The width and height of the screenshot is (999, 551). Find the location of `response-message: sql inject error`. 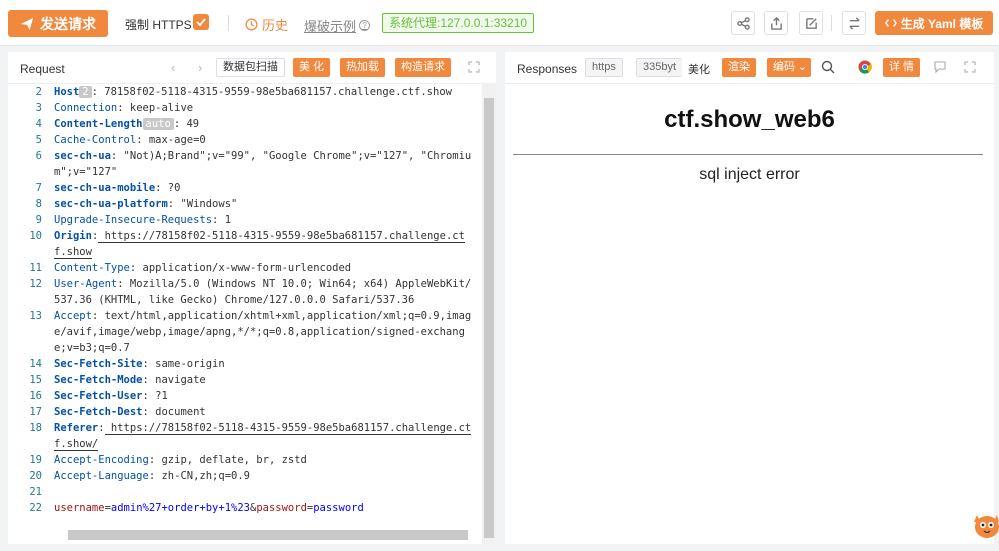

response-message: sql inject error is located at coordinates (749, 174).